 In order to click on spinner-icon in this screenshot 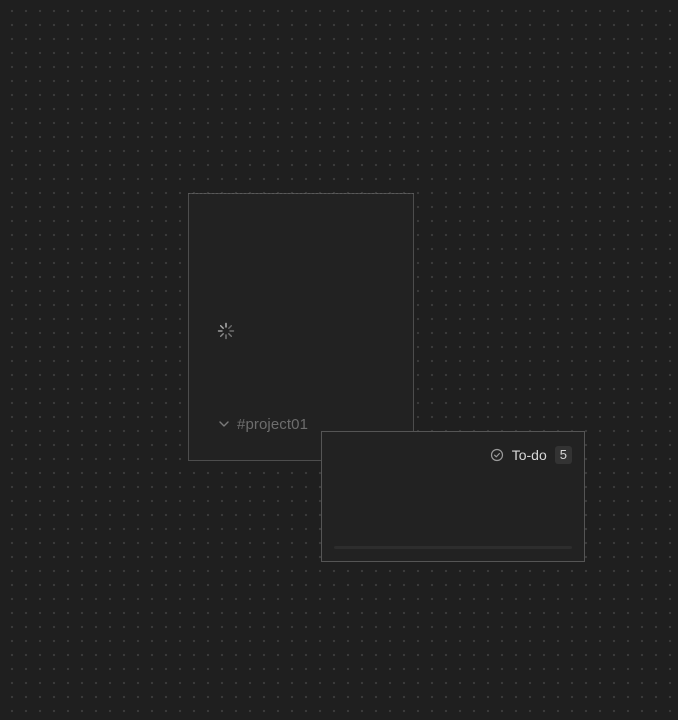, I will do `click(226, 331)`.